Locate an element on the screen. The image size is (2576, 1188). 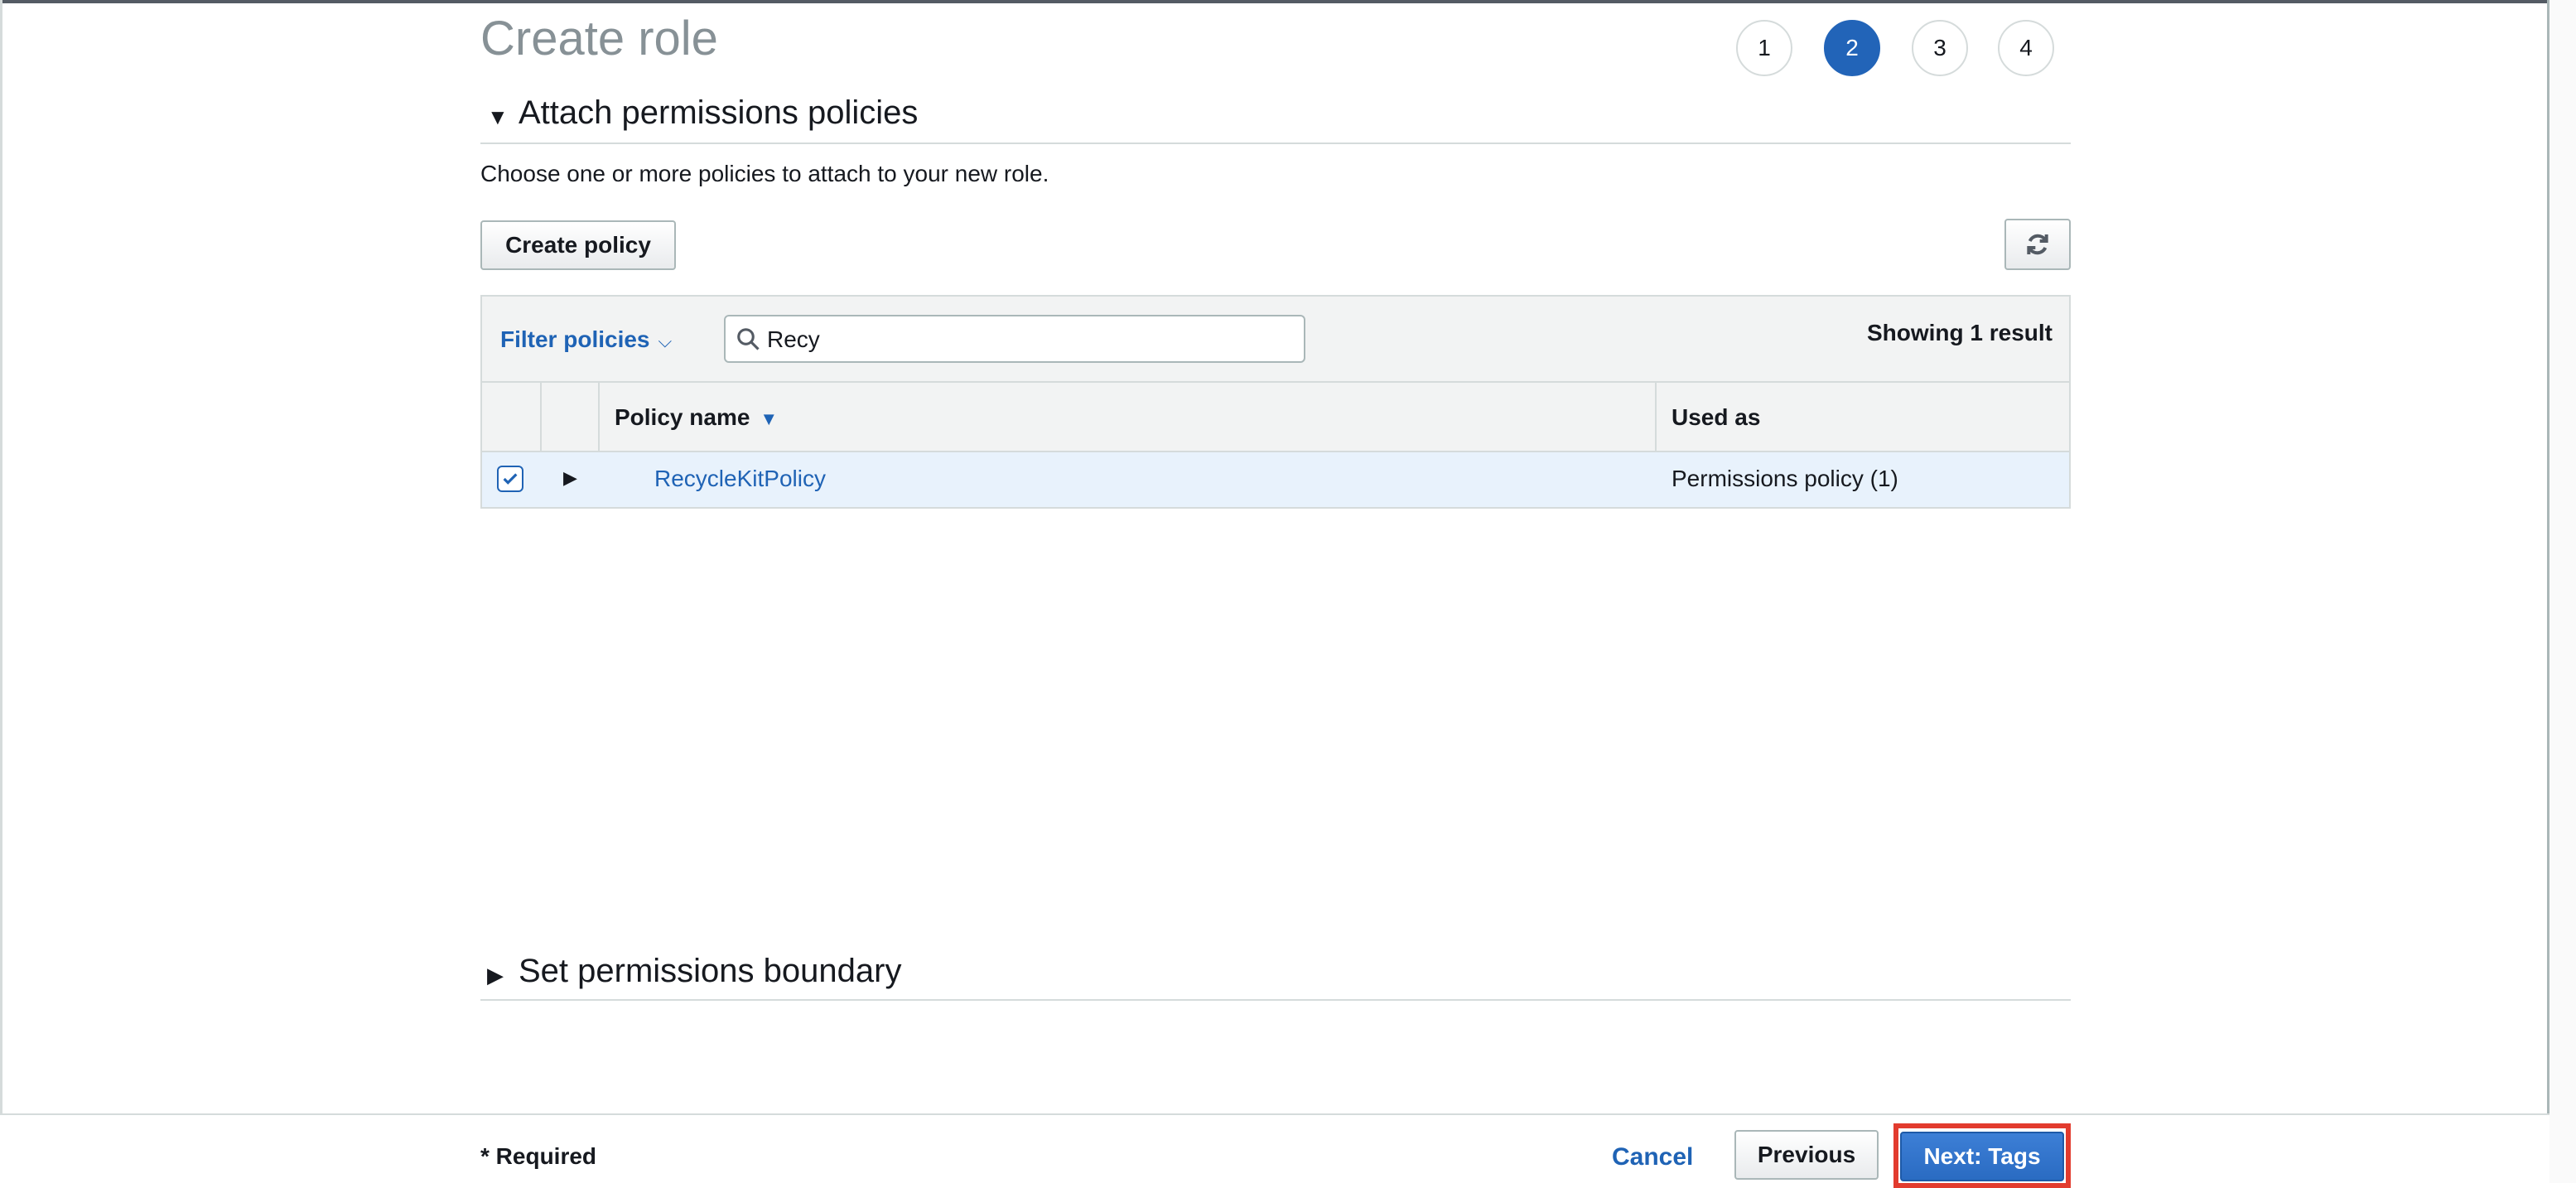
column-header-policy-name: Policy name ▼ is located at coordinates (696, 417).